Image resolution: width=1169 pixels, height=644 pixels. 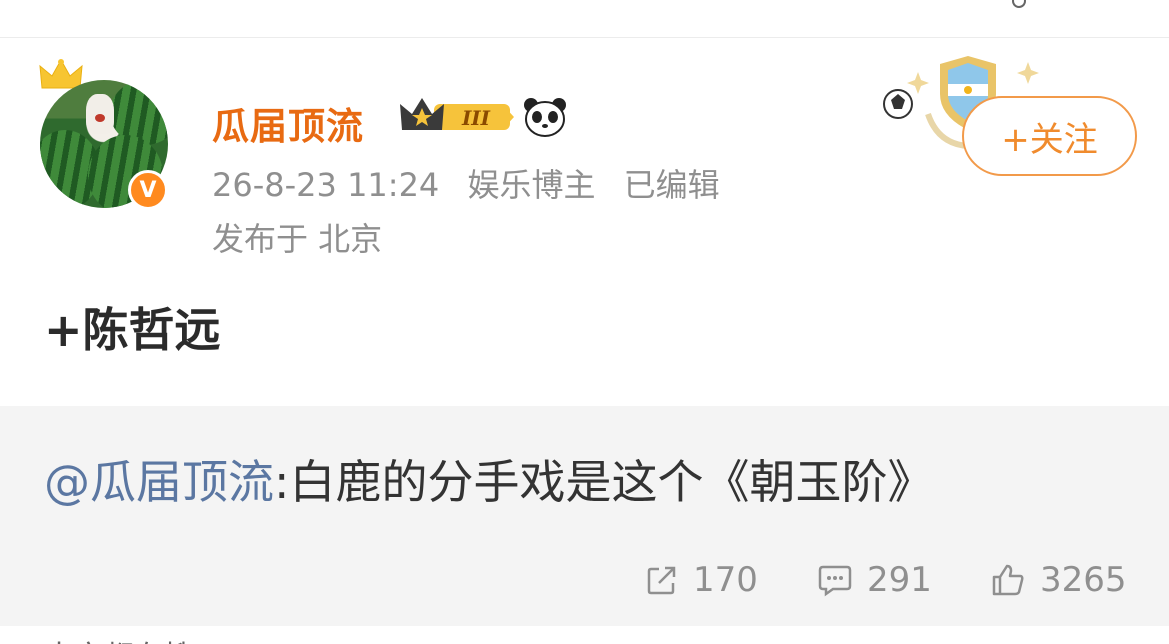 I want to click on post-text: +陈哲远, so click(x=132, y=330).